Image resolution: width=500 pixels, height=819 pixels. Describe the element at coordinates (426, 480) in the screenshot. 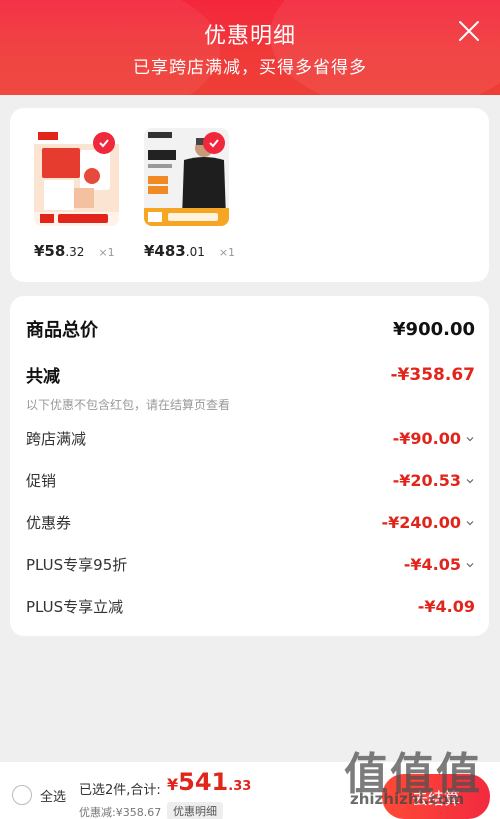

I see `discount-value: -¥20.53` at that location.